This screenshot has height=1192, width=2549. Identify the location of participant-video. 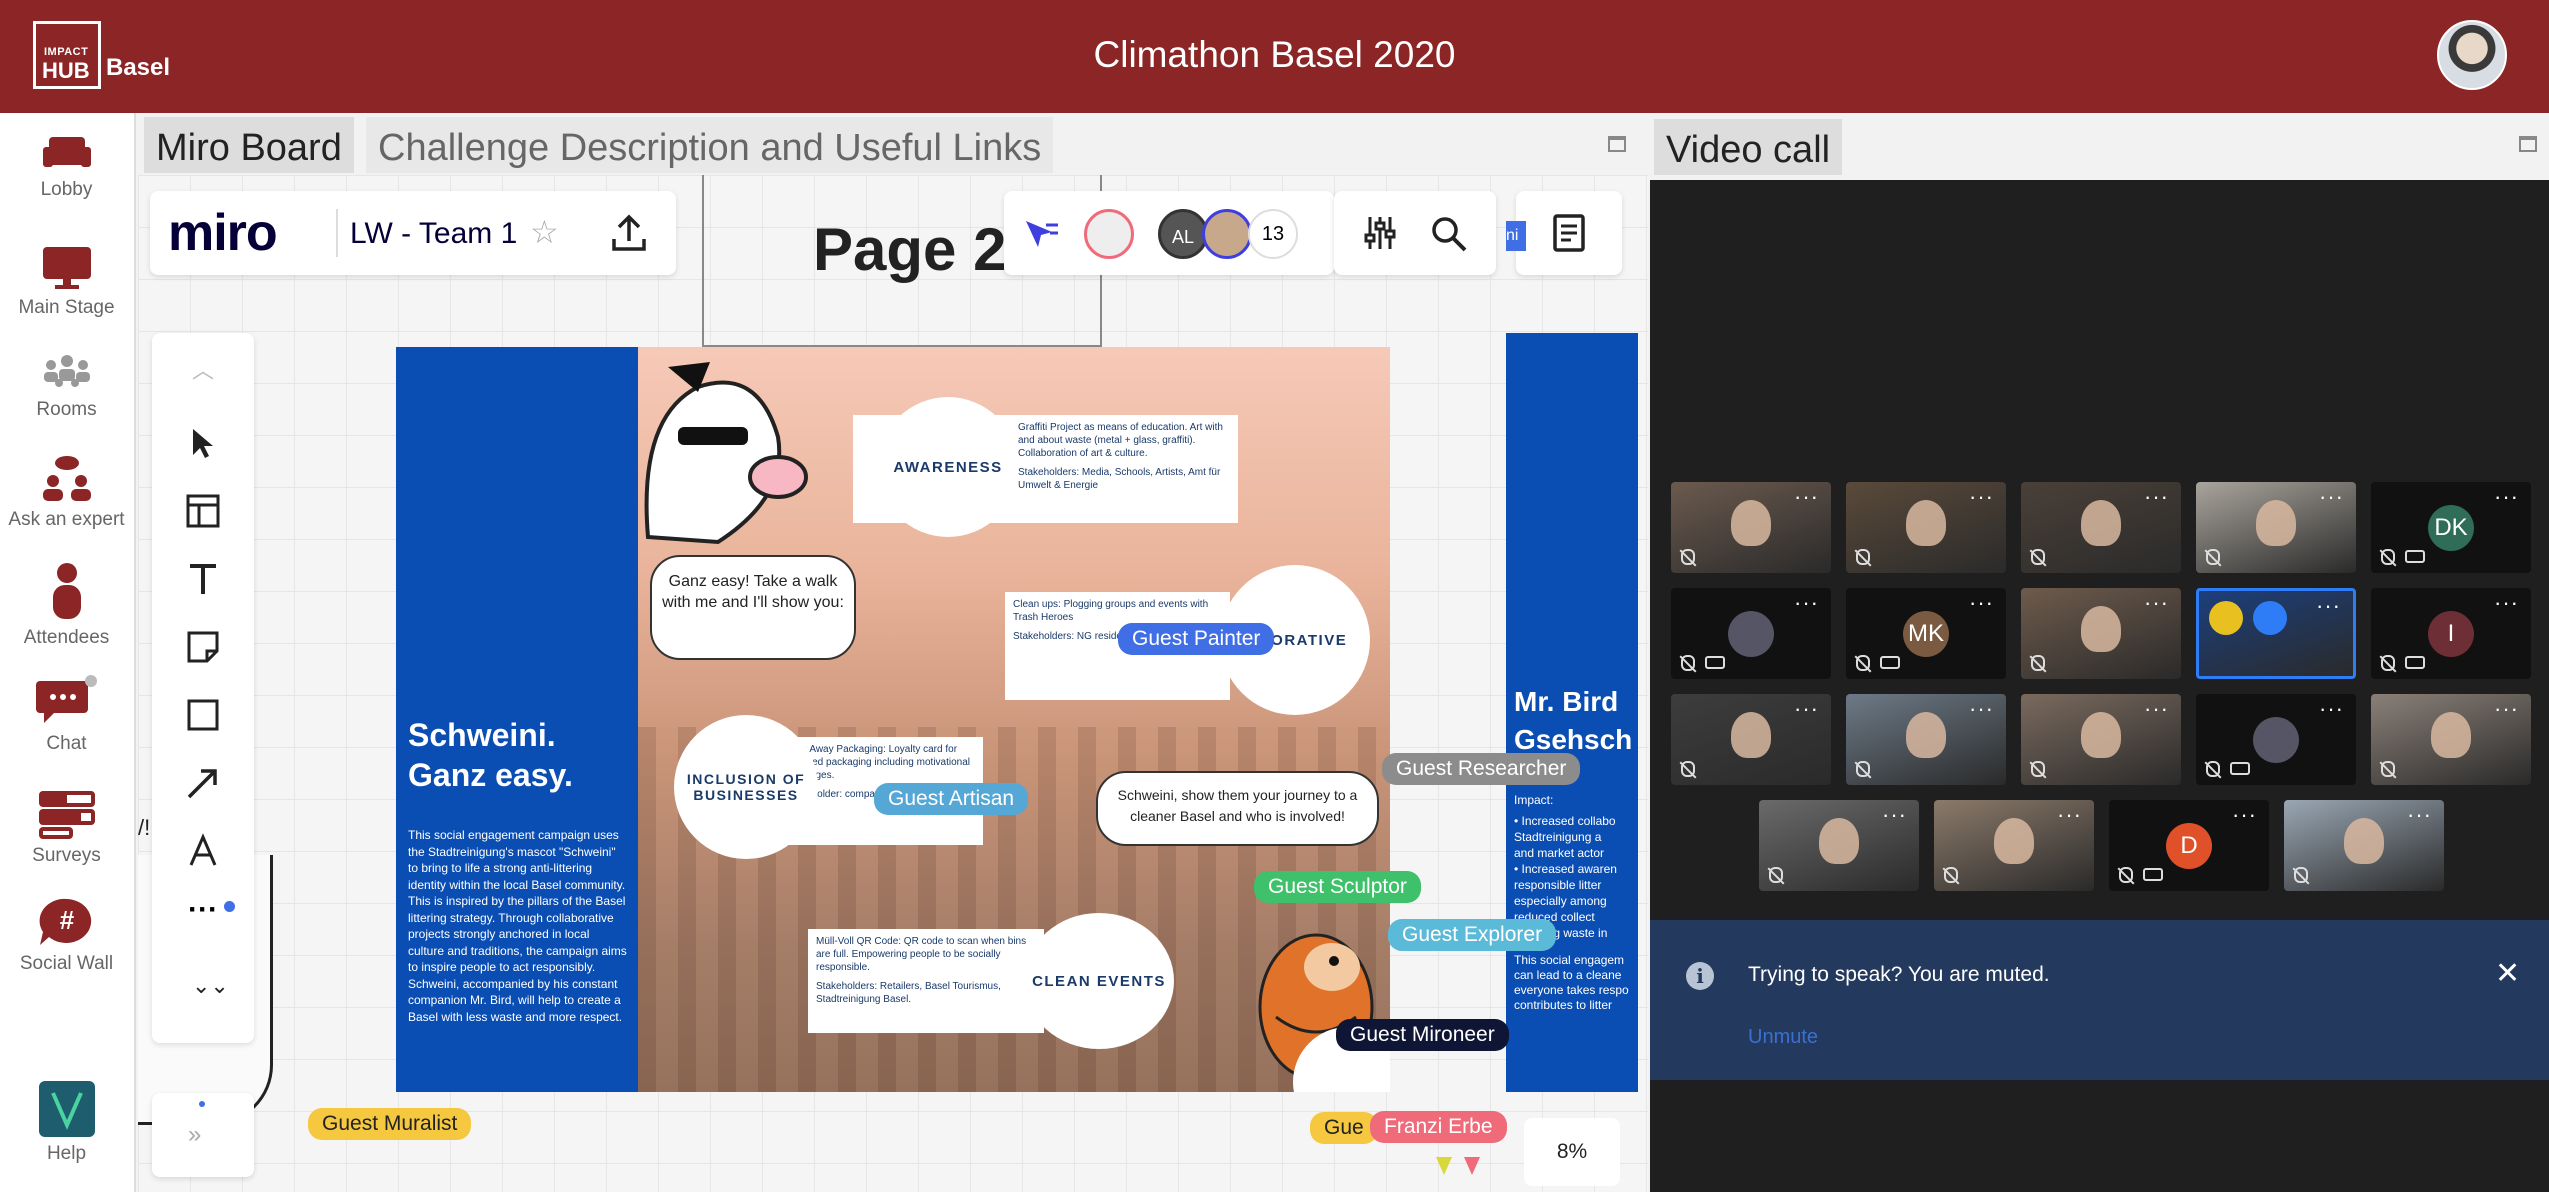
(1751, 735).